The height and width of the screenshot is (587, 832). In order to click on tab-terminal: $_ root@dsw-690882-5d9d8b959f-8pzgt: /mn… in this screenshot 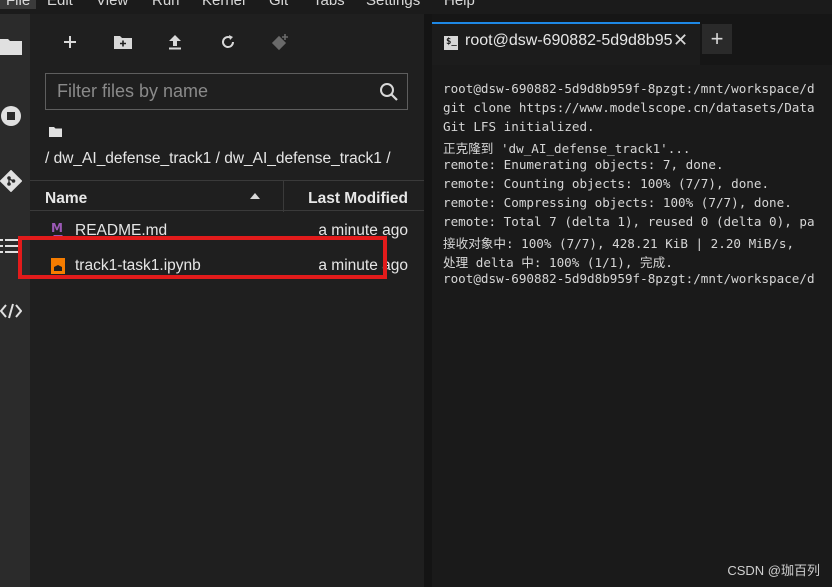, I will do `click(566, 43)`.